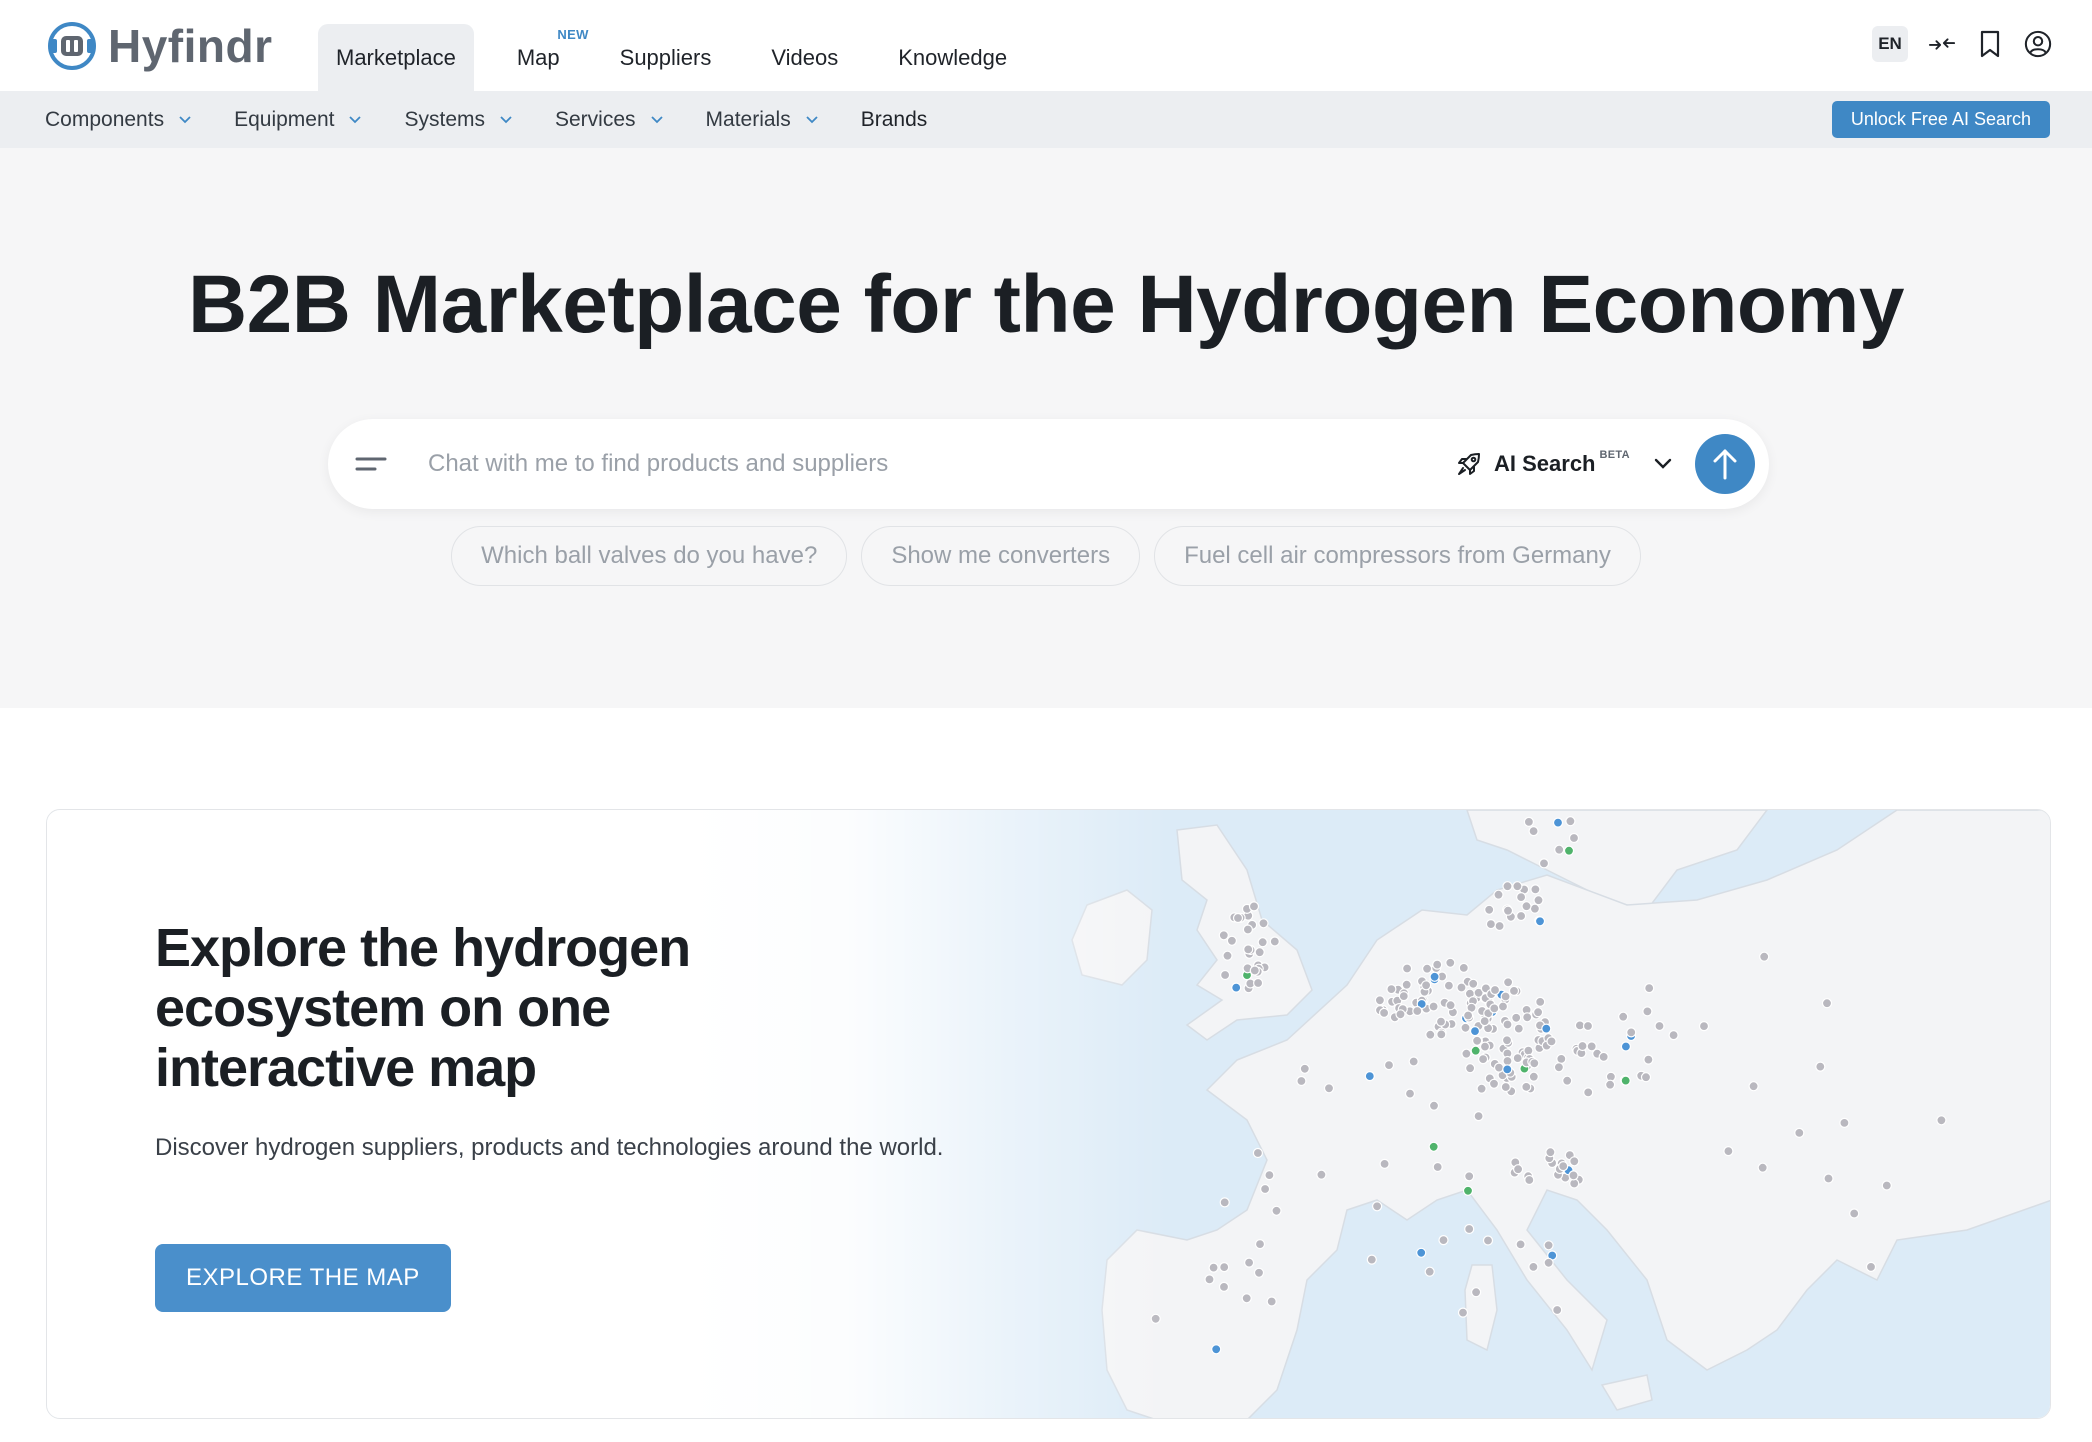  Describe the element at coordinates (1564, 464) in the screenshot. I see `search-mode-selector: AI Search BETA` at that location.